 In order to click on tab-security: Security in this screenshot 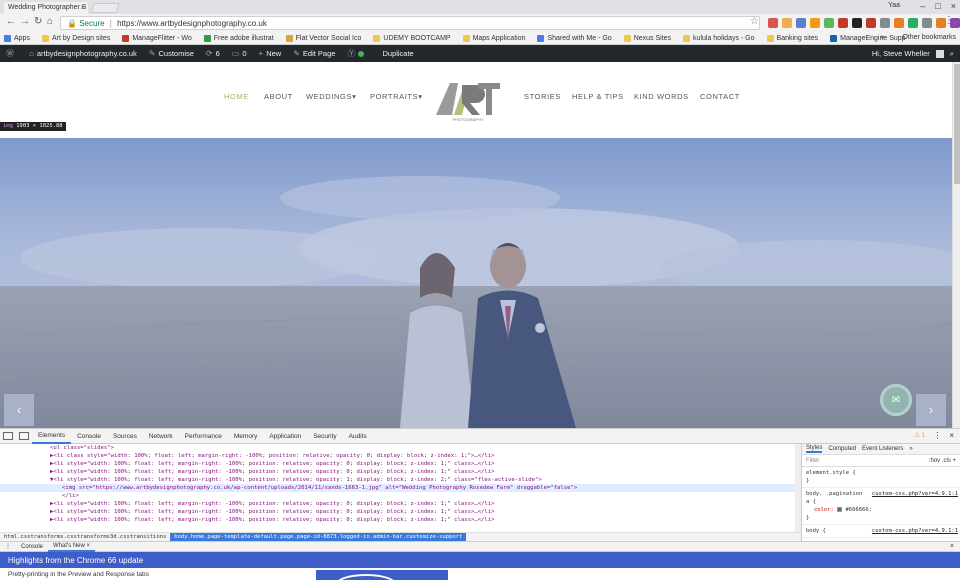, I will do `click(324, 436)`.